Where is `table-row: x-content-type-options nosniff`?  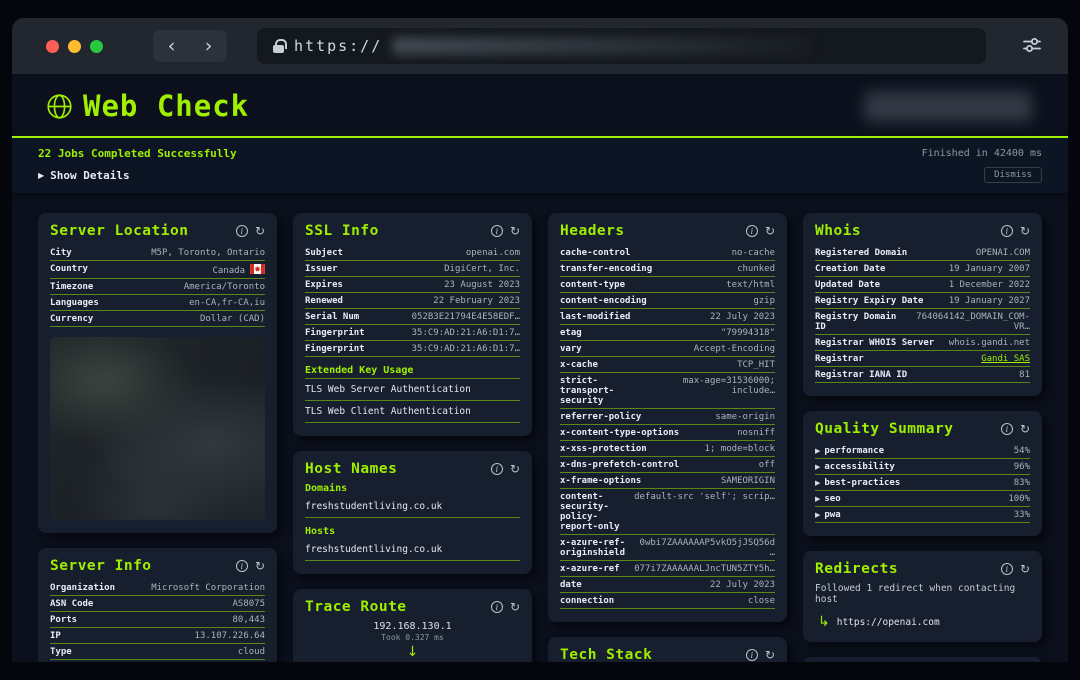
table-row: x-content-type-options nosniff is located at coordinates (667, 433).